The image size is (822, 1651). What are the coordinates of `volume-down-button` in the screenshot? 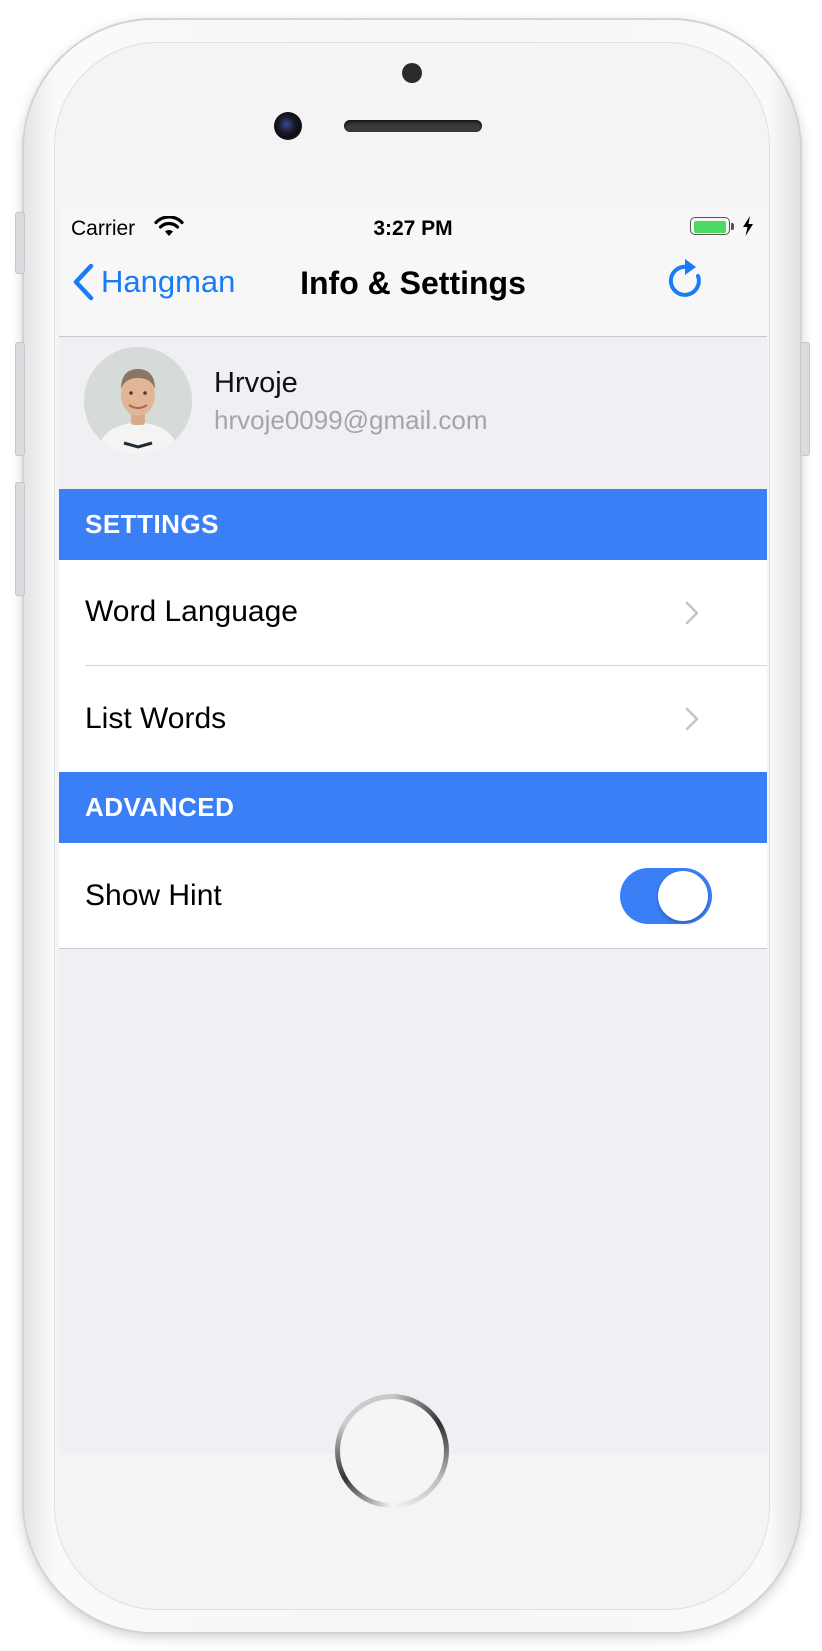 It's located at (20, 539).